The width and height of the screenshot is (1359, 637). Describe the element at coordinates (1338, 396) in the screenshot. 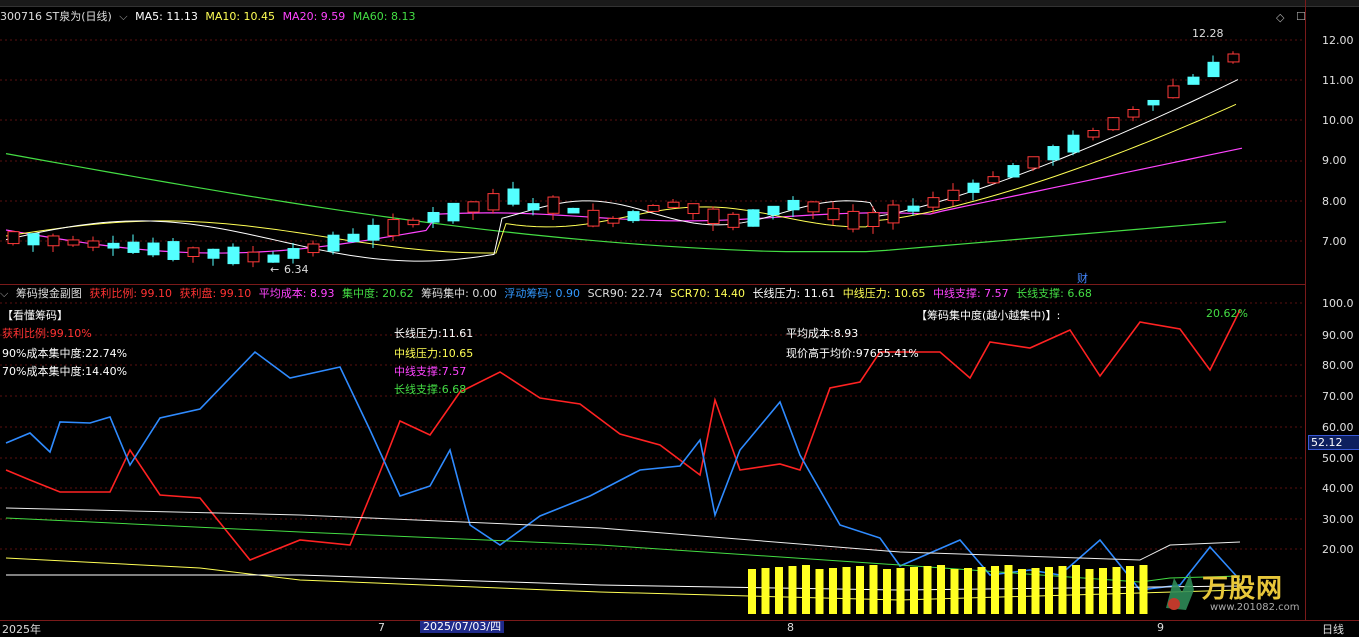

I see `sub-y-tick-label: 70.00` at that location.